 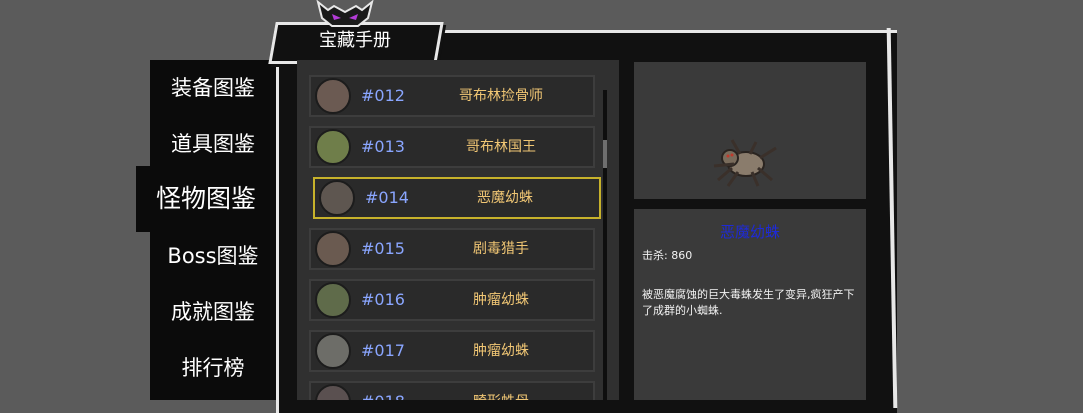 I want to click on list-item: #015 剧毒猎手, so click(x=452, y=249).